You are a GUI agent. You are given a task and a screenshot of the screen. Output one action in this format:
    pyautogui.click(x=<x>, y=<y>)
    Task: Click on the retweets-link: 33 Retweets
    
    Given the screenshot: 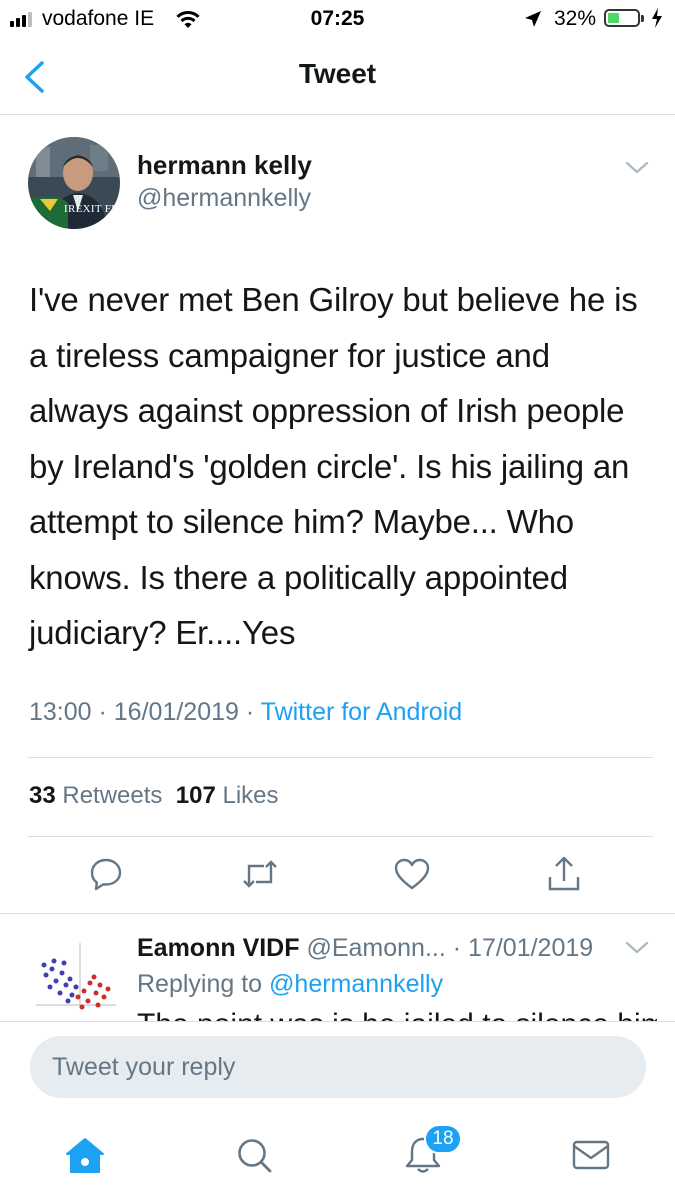 What is the action you would take?
    pyautogui.click(x=95, y=795)
    